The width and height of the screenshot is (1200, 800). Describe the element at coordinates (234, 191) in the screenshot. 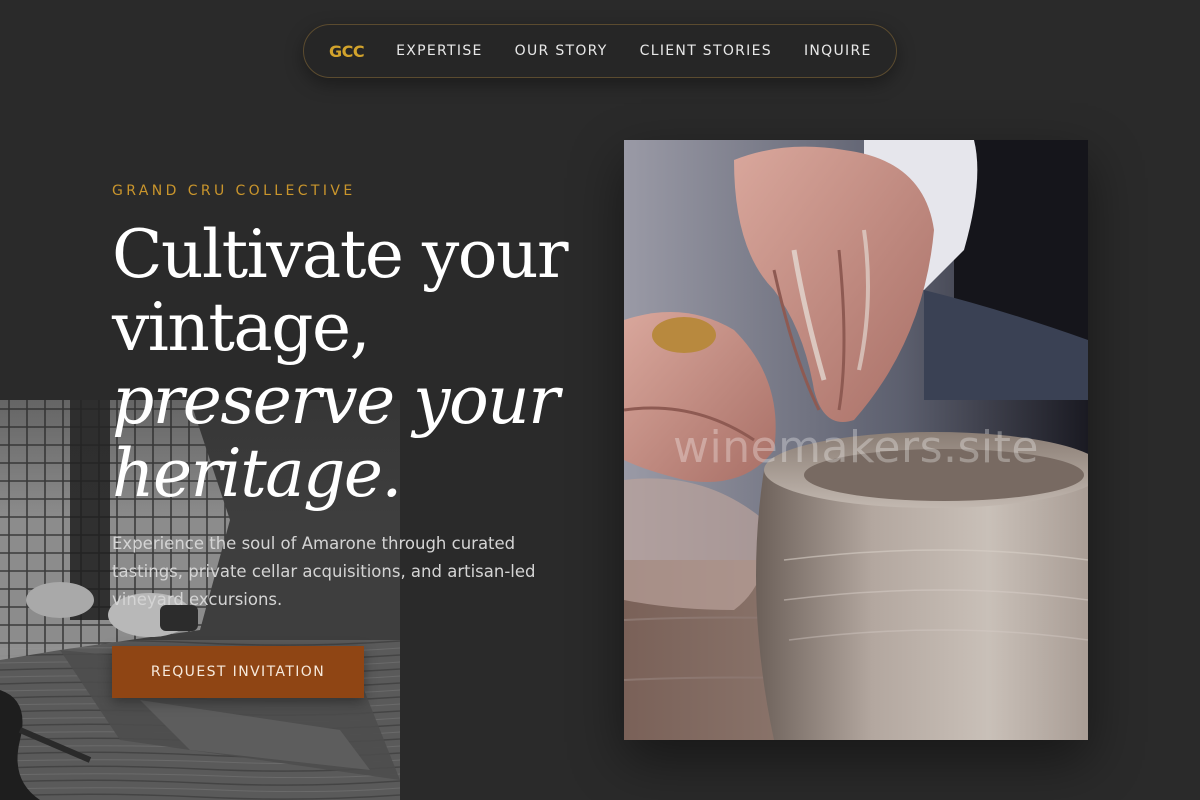

I see `hero-eyebrow: GRAND CRU COLLECTIVE` at that location.